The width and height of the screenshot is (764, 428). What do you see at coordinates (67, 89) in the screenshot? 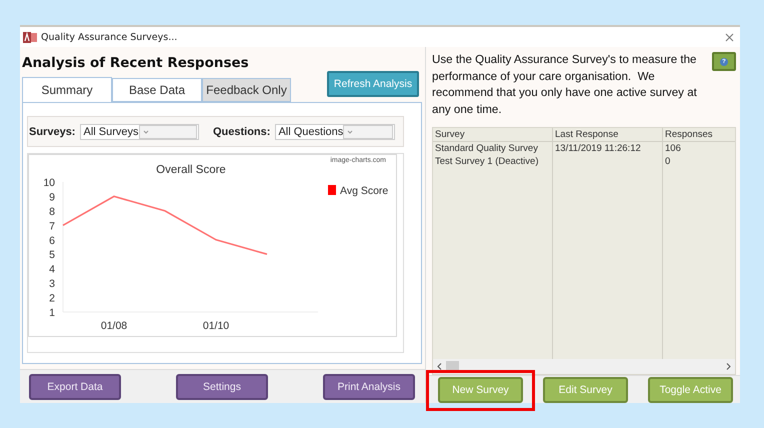
I see `tab: Summary` at bounding box center [67, 89].